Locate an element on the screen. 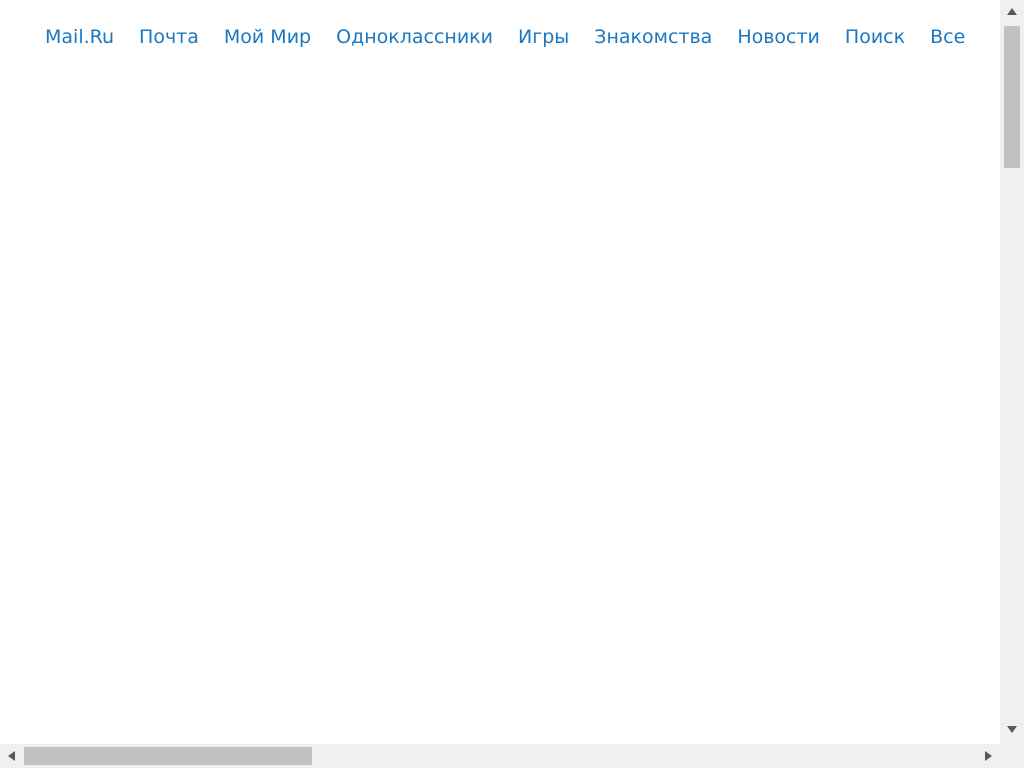  horizontal-scroll-thumb is located at coordinates (168, 756).